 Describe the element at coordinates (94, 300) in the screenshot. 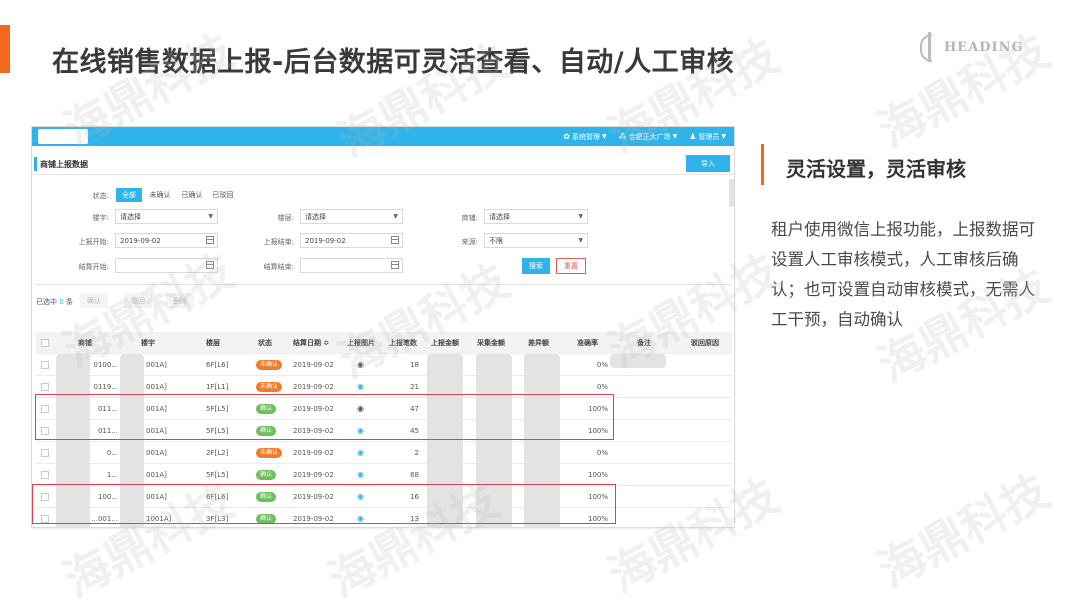

I see `bulk-confirm-button: 确认` at that location.